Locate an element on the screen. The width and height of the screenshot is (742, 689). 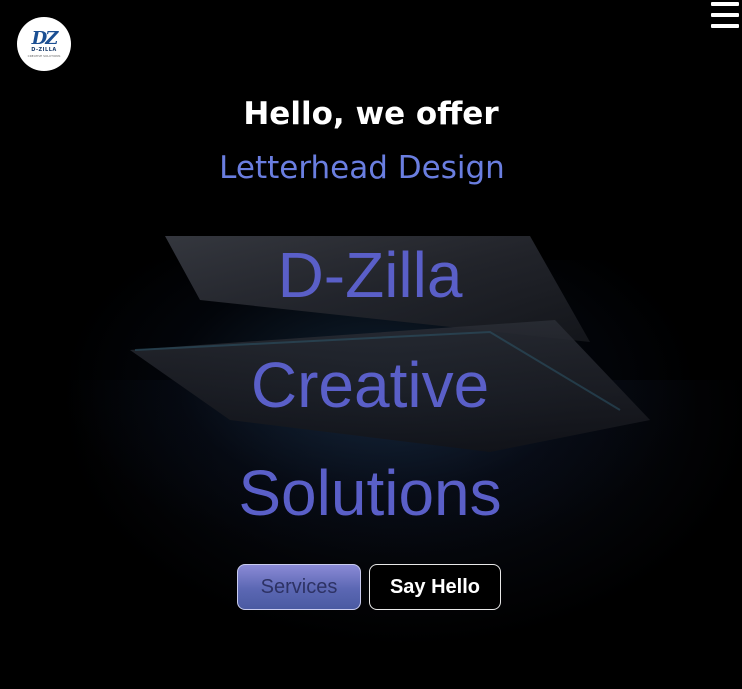
hamburger-menu-icon is located at coordinates (725, 15).